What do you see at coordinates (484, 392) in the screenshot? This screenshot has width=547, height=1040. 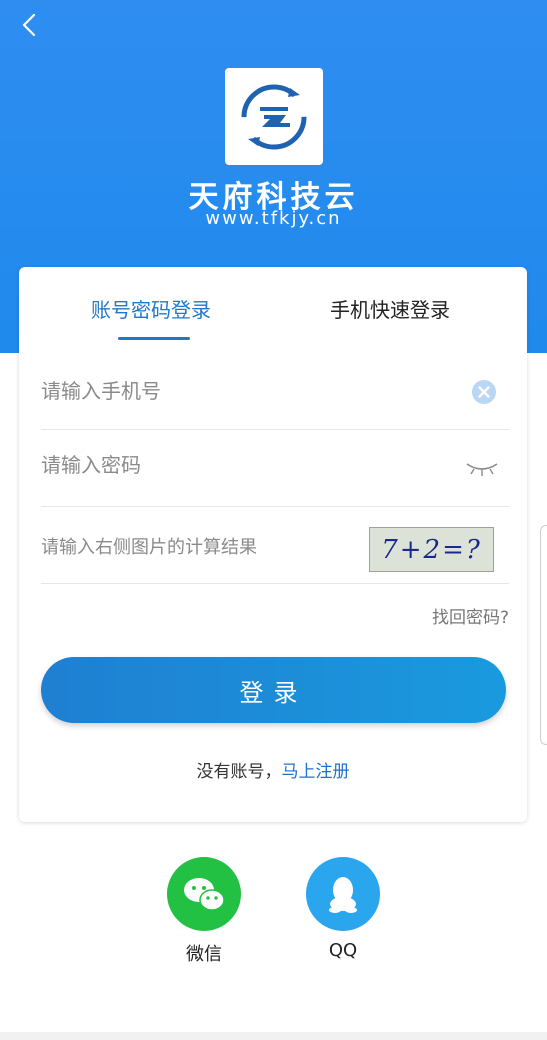 I see `clear-icon` at bounding box center [484, 392].